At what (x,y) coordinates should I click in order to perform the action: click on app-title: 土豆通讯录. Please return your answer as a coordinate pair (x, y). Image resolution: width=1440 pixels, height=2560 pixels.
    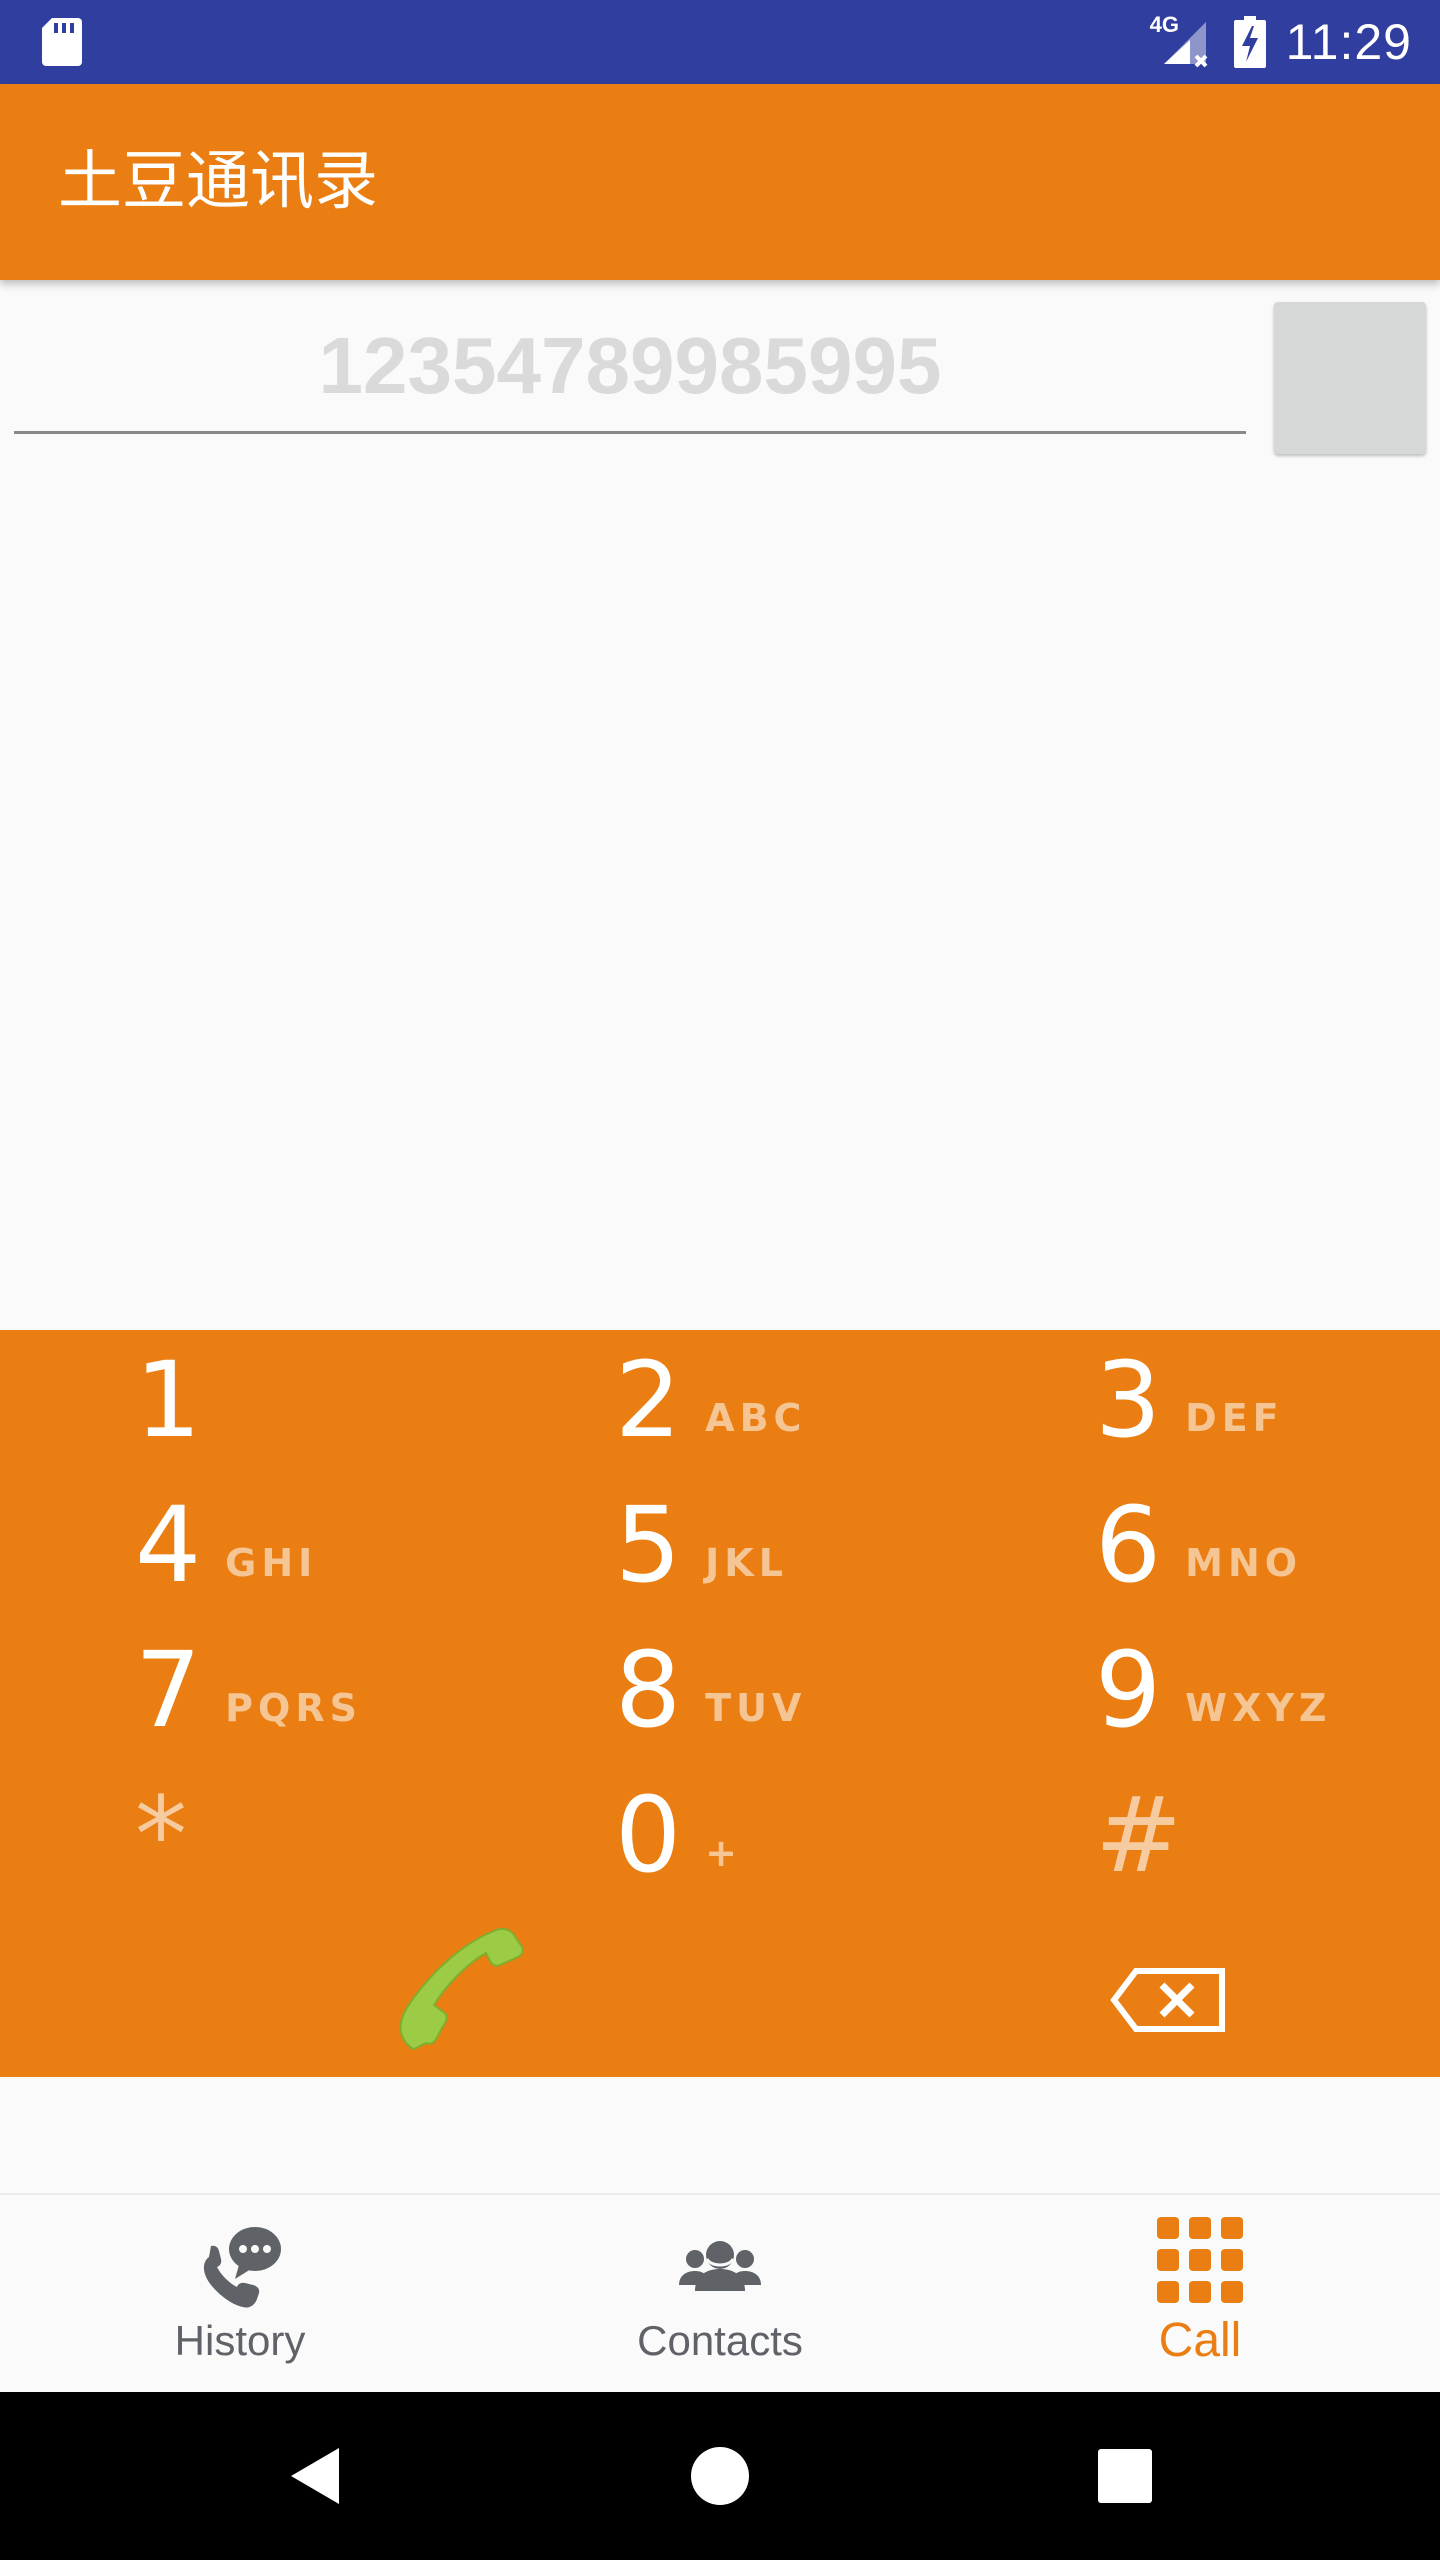
    Looking at the image, I should click on (218, 182).